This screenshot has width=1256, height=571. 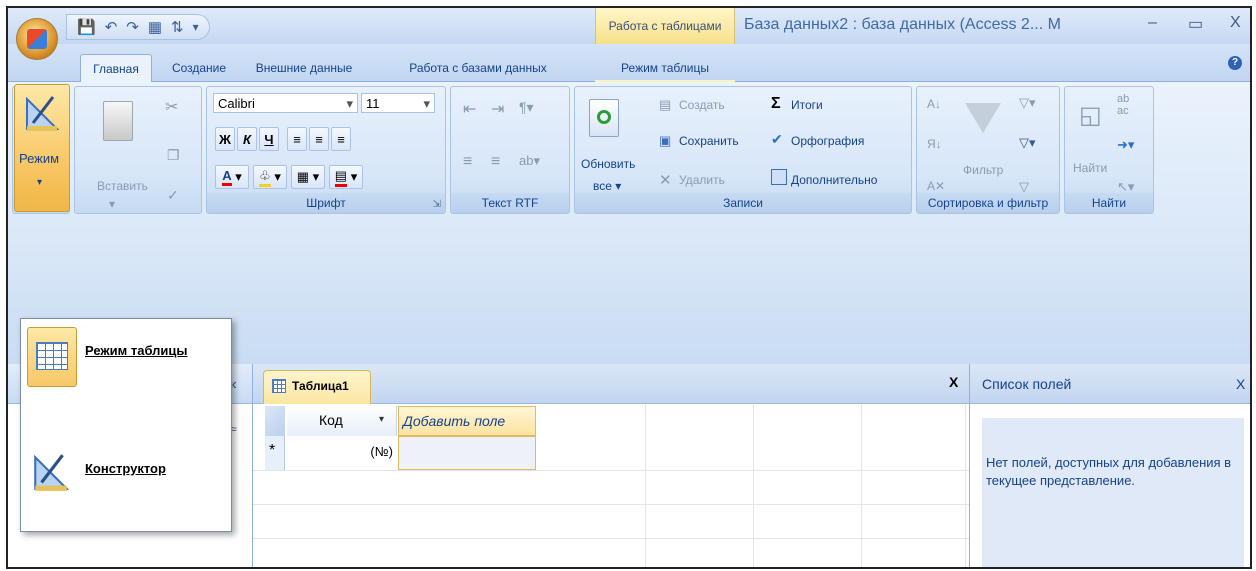 I want to click on refresh-all-dropdown: все ▾, so click(x=607, y=186).